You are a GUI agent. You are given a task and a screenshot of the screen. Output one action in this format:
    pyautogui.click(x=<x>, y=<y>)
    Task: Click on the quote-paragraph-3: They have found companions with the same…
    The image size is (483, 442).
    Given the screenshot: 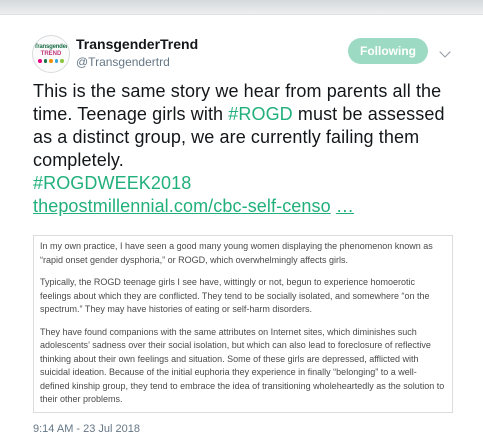 What is the action you would take?
    pyautogui.click(x=242, y=365)
    